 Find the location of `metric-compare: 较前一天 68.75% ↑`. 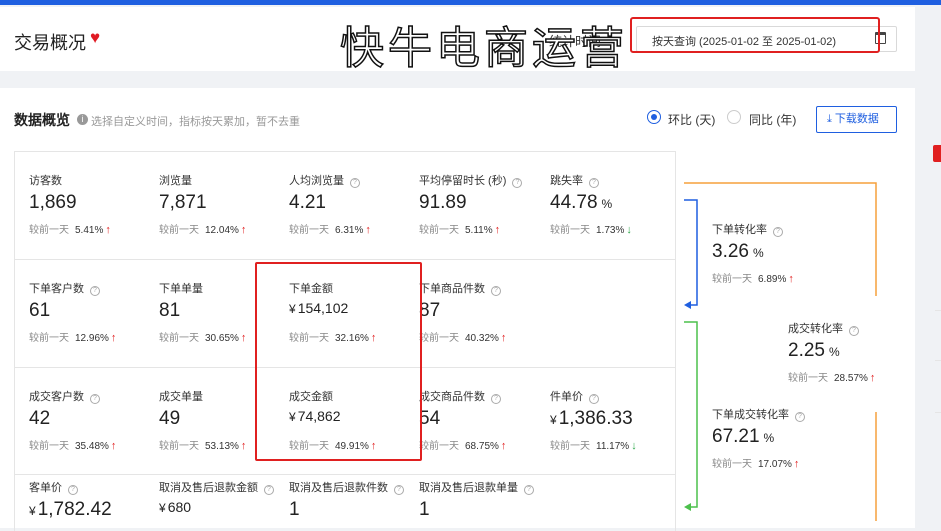

metric-compare: 较前一天 68.75% ↑ is located at coordinates (463, 446).